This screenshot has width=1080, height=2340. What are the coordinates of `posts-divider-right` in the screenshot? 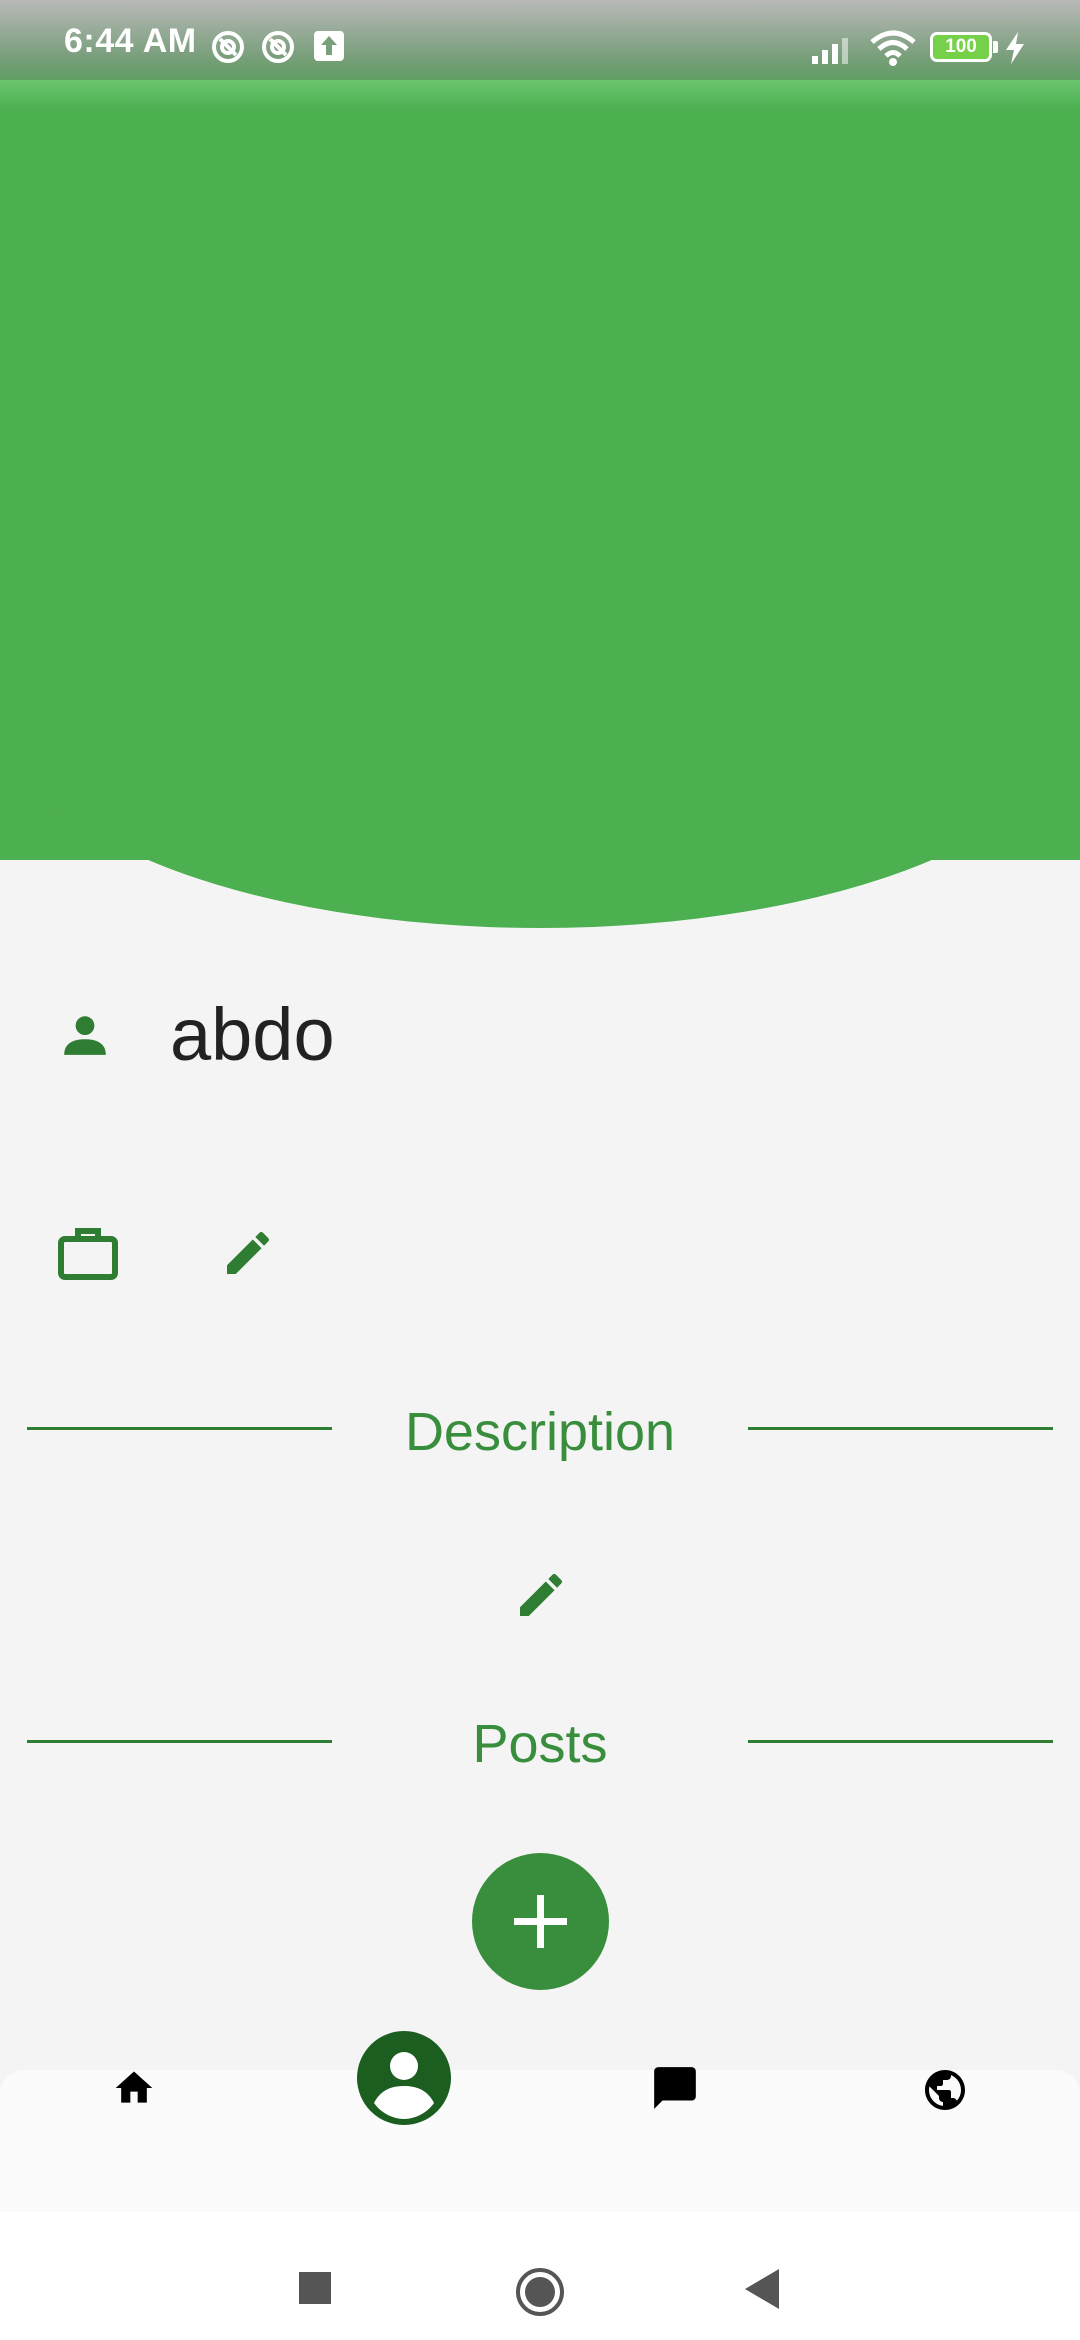 It's located at (900, 1741).